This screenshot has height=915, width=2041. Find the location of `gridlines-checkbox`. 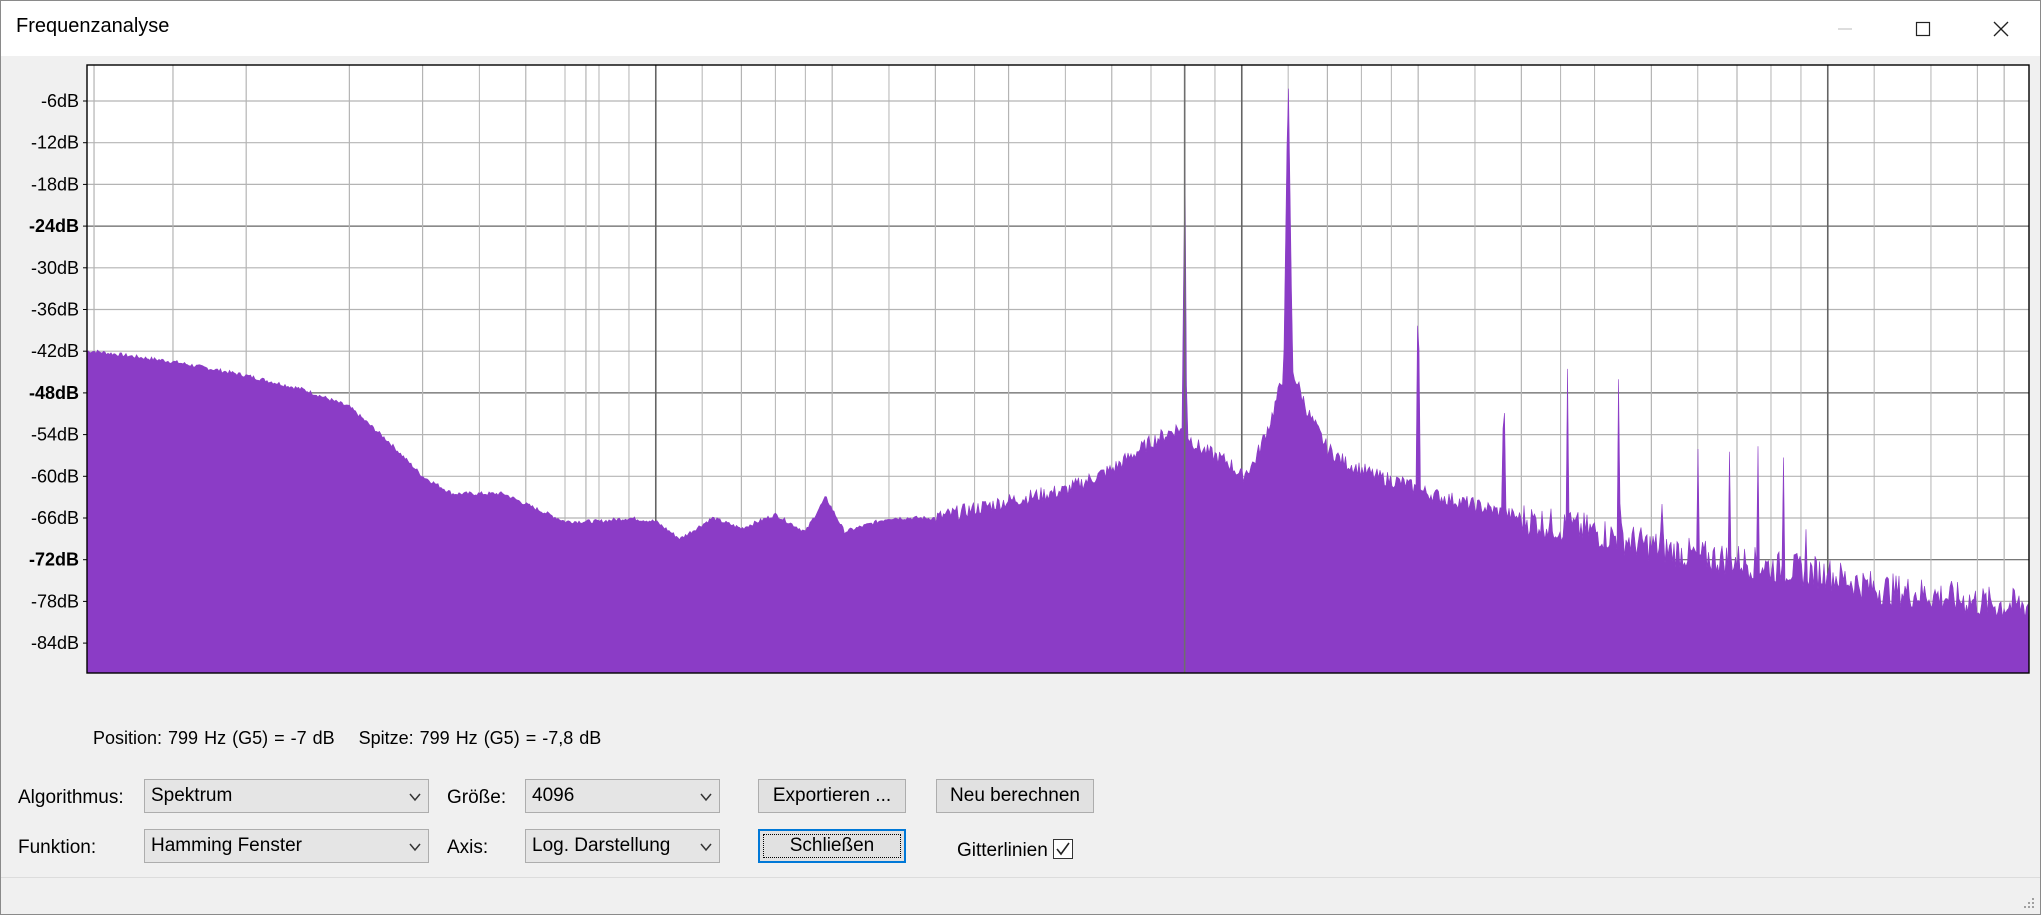

gridlines-checkbox is located at coordinates (1063, 849).